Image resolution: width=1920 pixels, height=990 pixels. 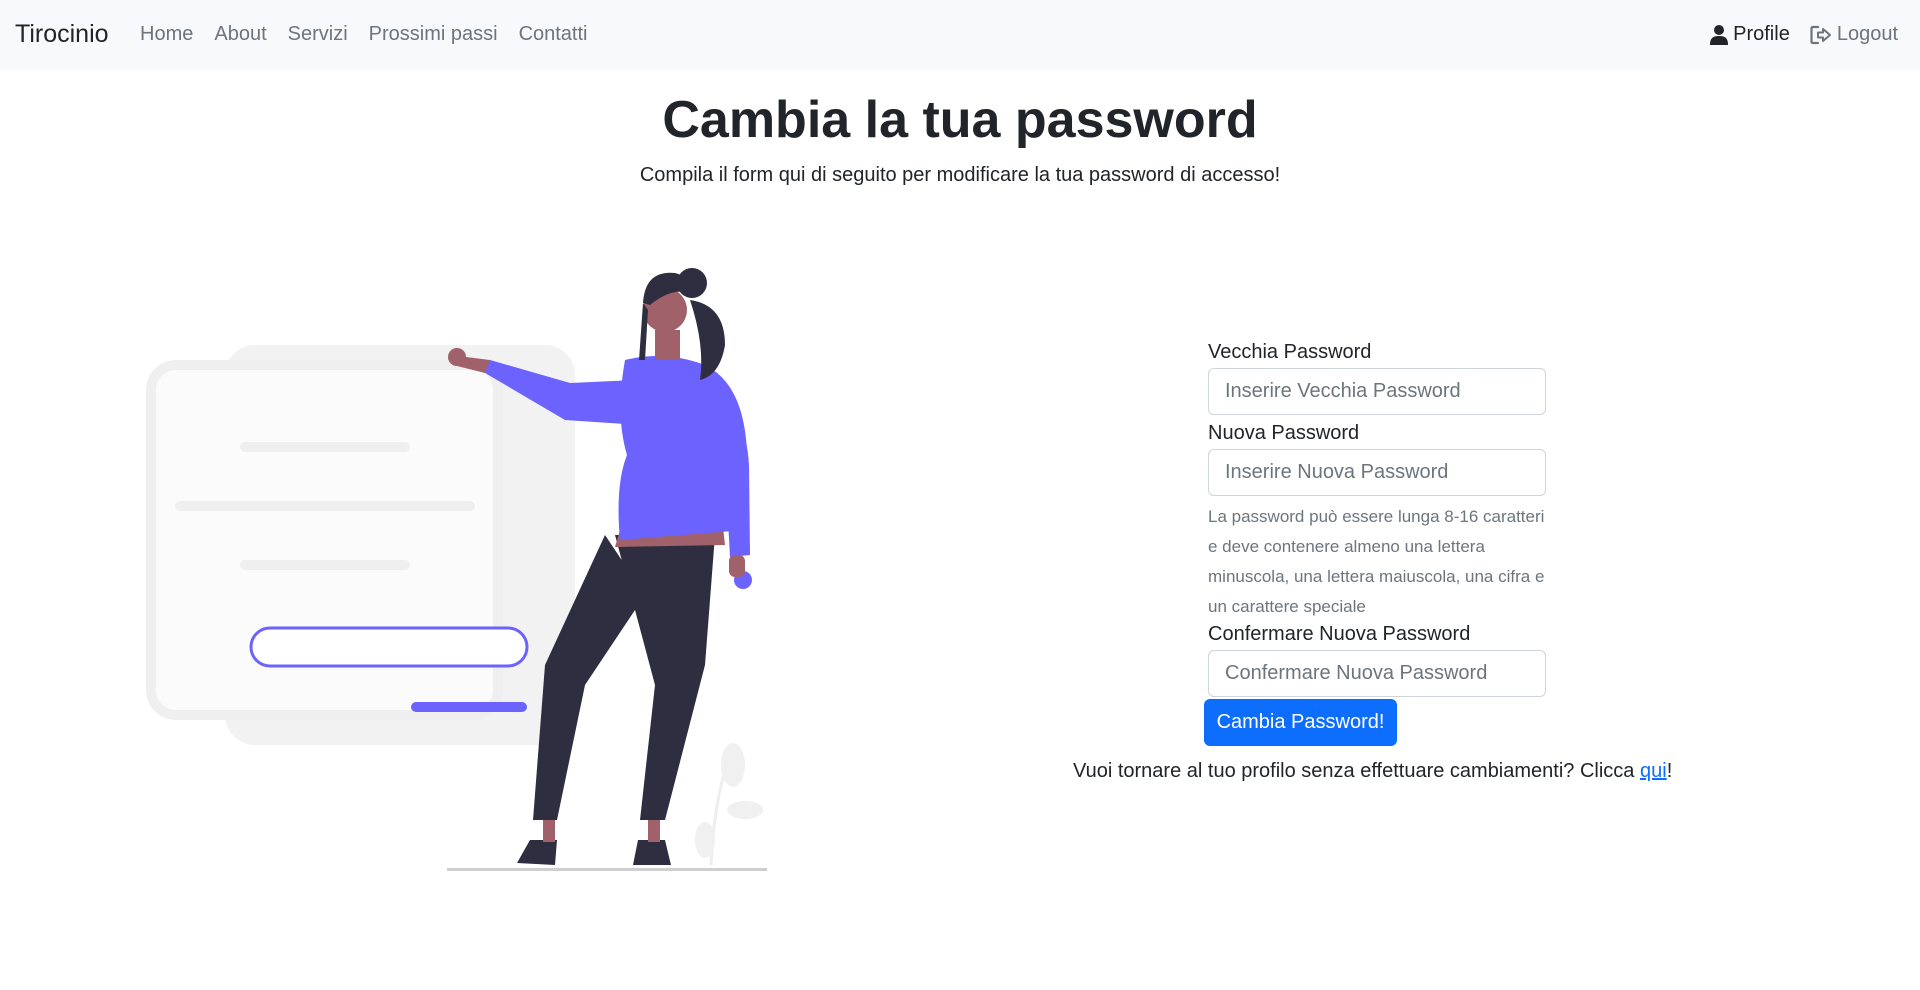 I want to click on nav-link-contatti: Contatti, so click(x=553, y=34).